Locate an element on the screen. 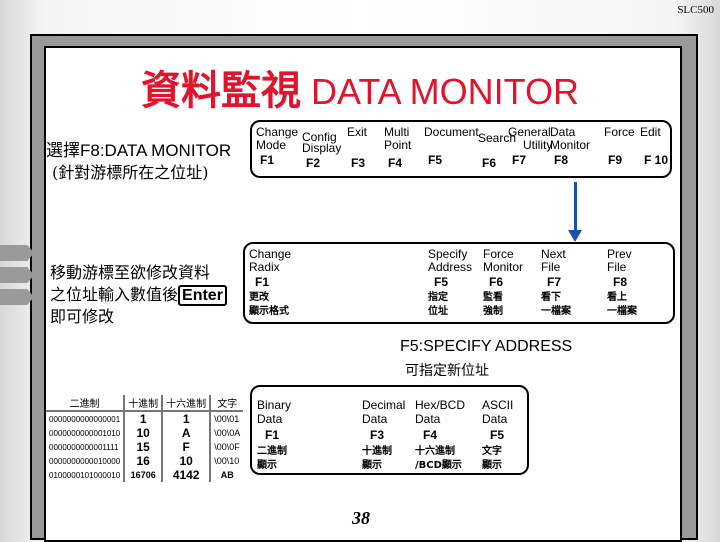 The height and width of the screenshot is (542, 720). table-cell: A is located at coordinates (186, 433).